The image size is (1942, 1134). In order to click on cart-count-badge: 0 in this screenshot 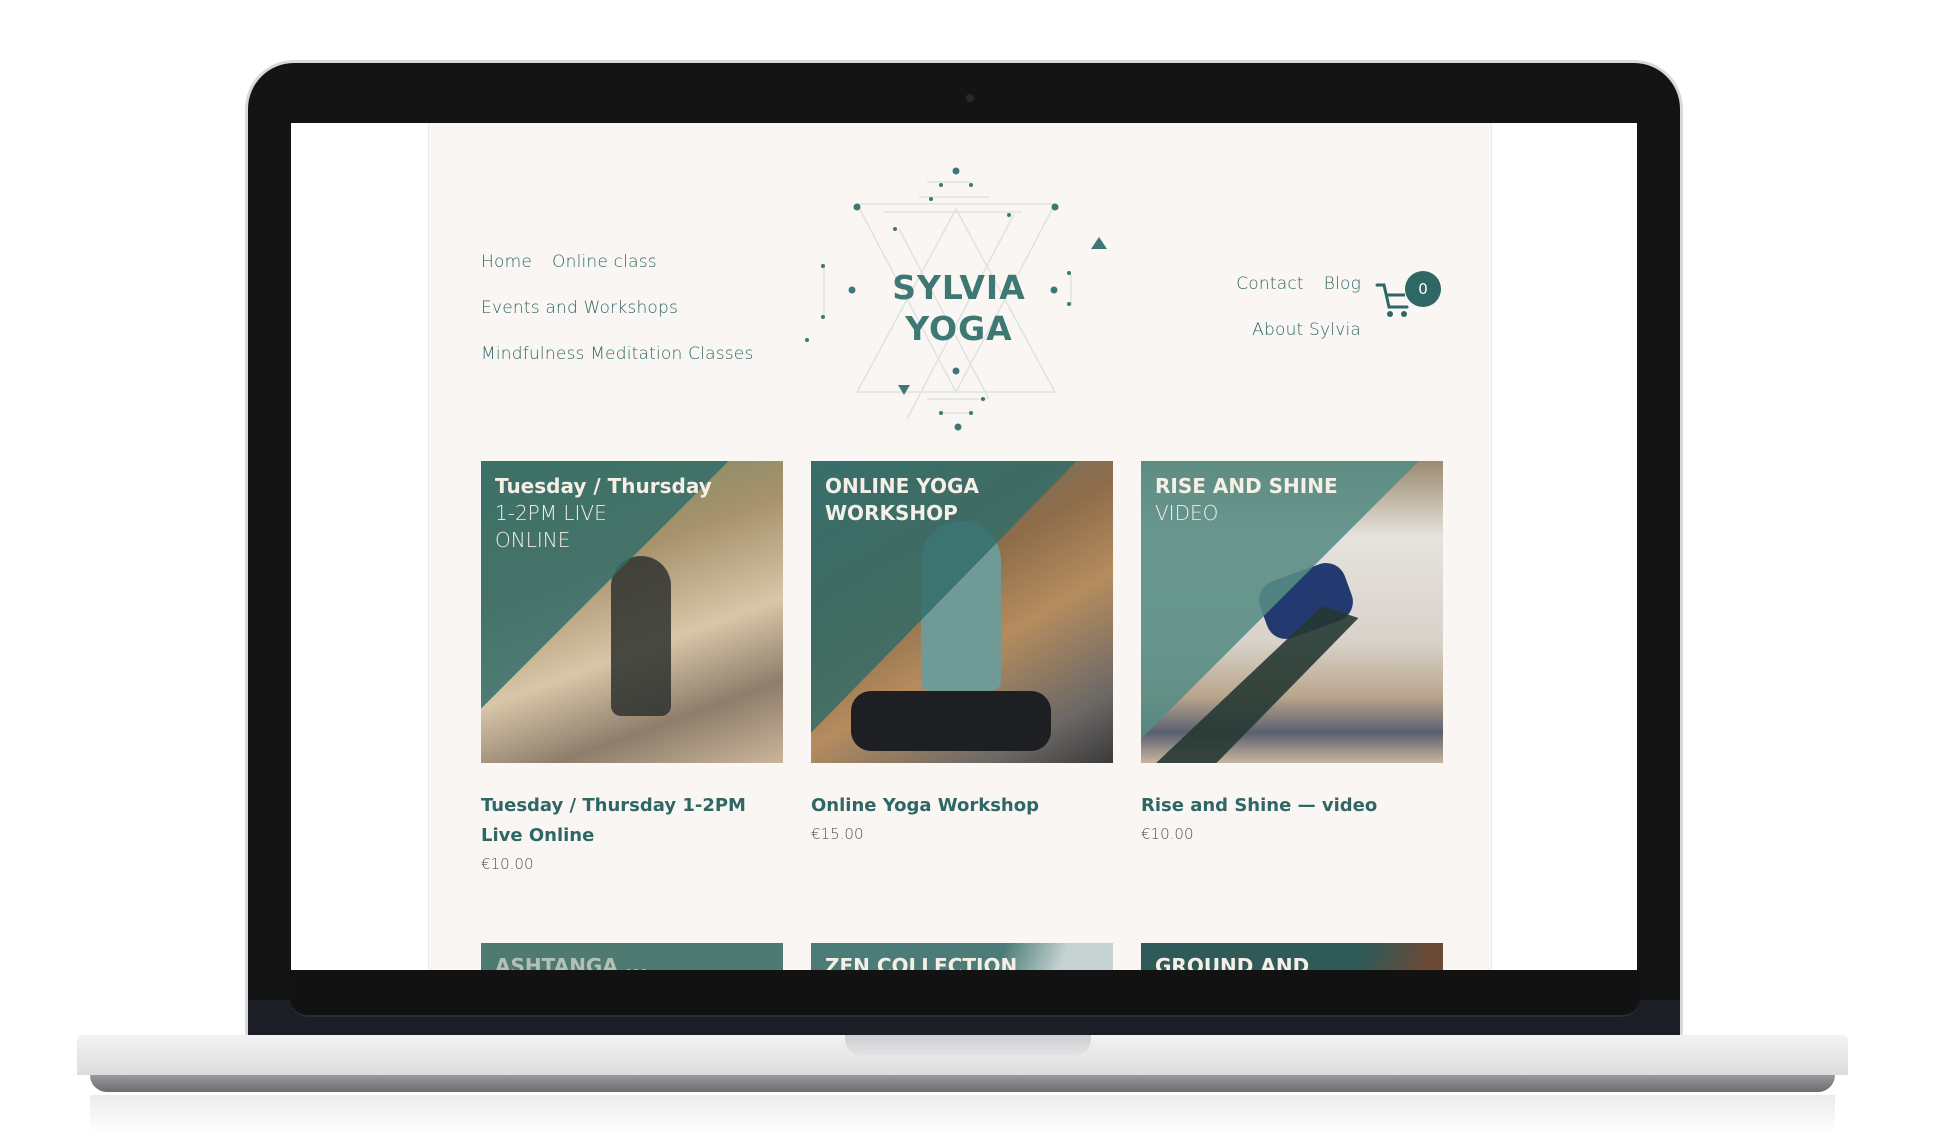, I will do `click(1423, 289)`.